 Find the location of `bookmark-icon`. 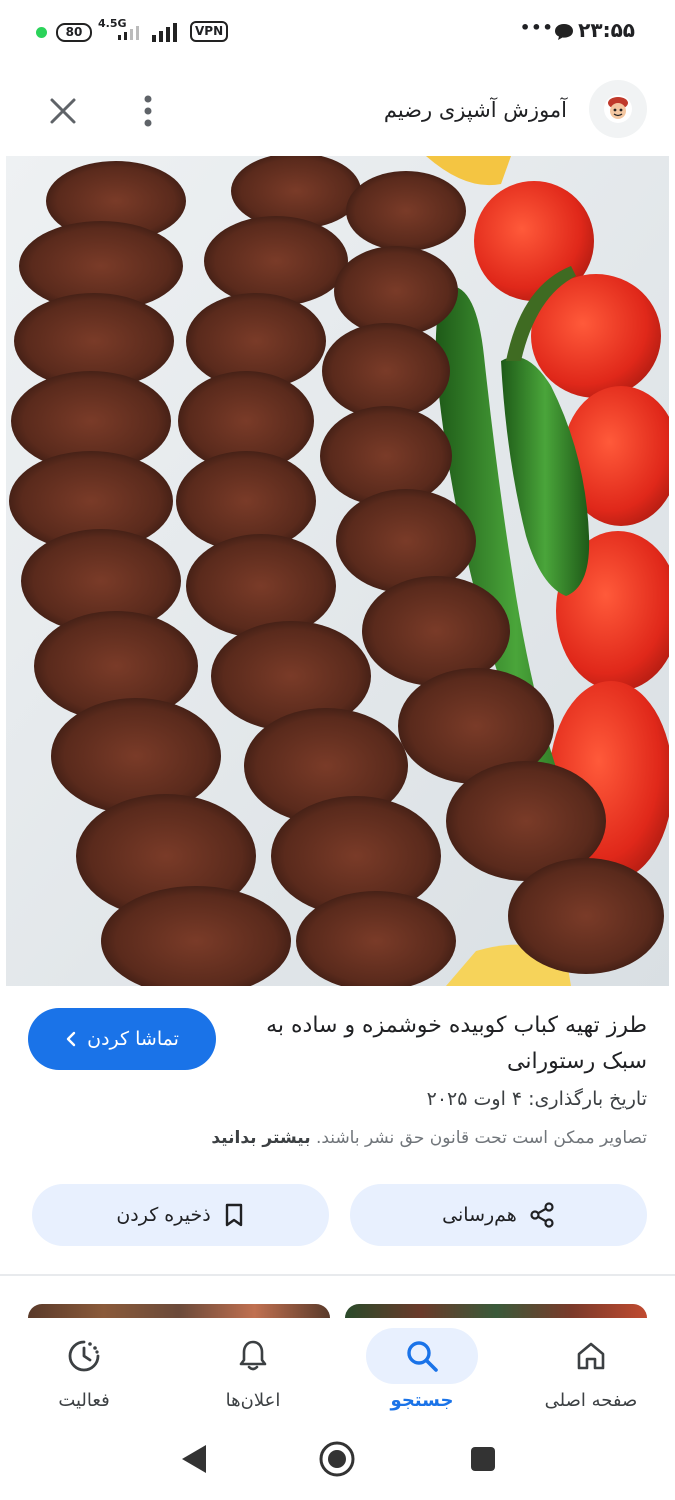

bookmark-icon is located at coordinates (233, 1215).